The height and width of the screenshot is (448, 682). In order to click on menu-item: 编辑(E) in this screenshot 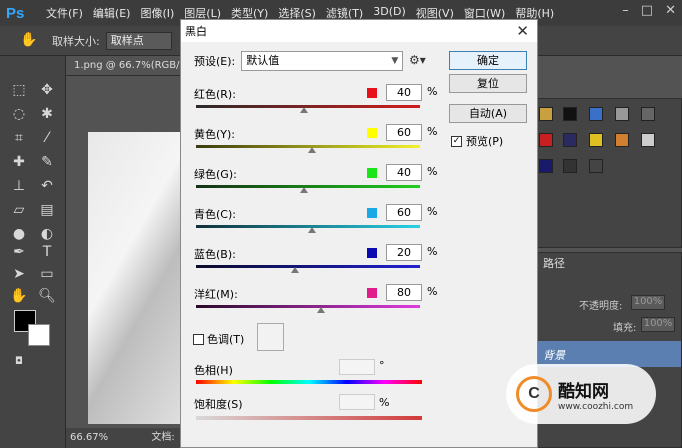, I will do `click(112, 13)`.